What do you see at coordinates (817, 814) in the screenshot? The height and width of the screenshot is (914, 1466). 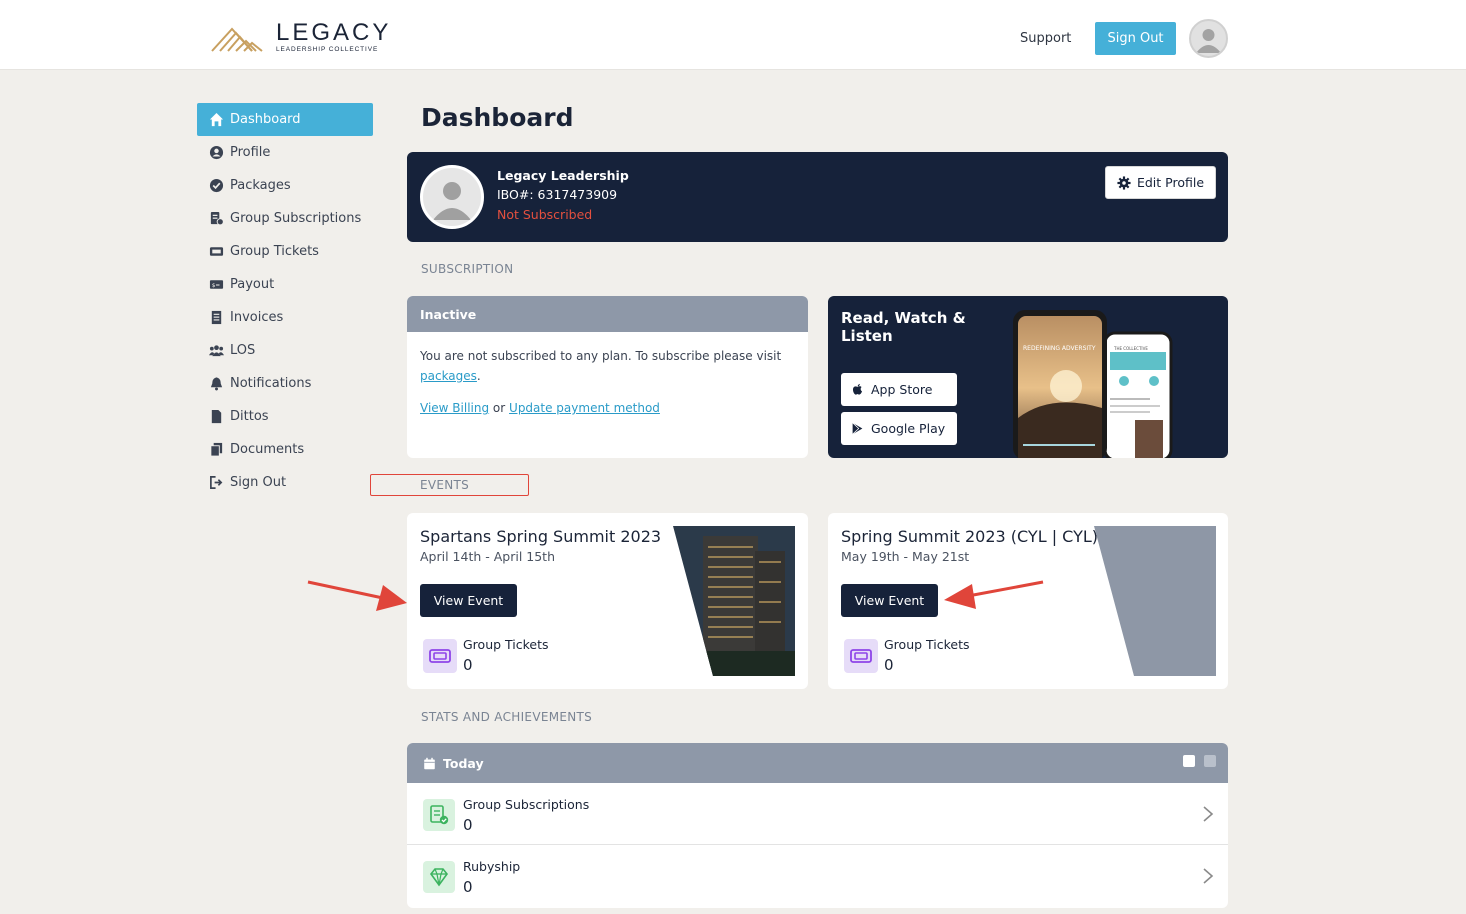 I see `list-item: Group Subscriptions 0` at bounding box center [817, 814].